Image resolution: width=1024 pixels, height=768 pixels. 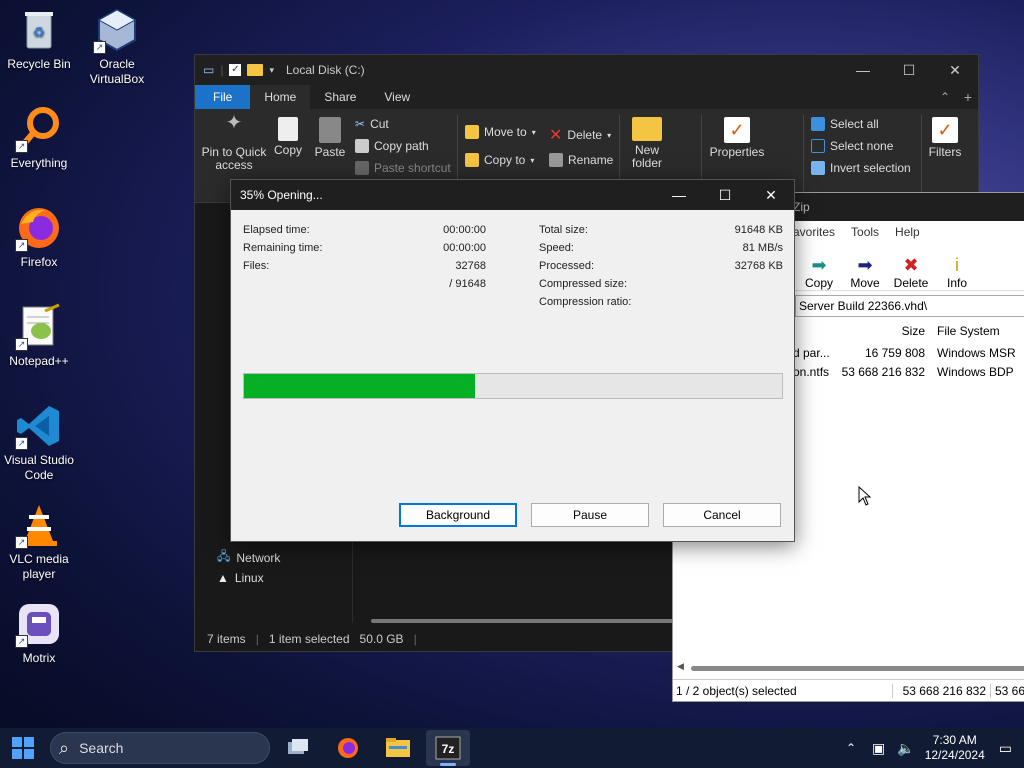 I want to click on column-size: Size, so click(x=883, y=331).